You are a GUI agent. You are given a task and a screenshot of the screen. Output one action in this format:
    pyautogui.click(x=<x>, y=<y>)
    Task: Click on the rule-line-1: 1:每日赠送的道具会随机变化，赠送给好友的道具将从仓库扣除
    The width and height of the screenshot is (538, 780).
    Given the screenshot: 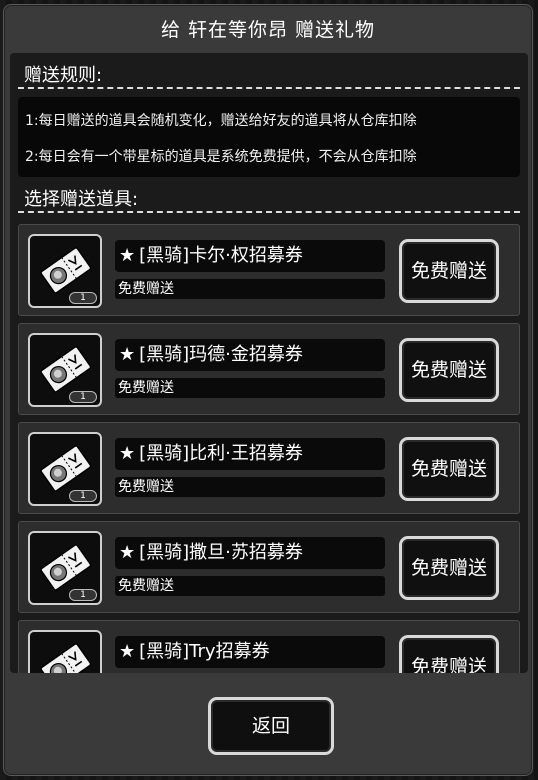 What is the action you would take?
    pyautogui.click(x=221, y=121)
    